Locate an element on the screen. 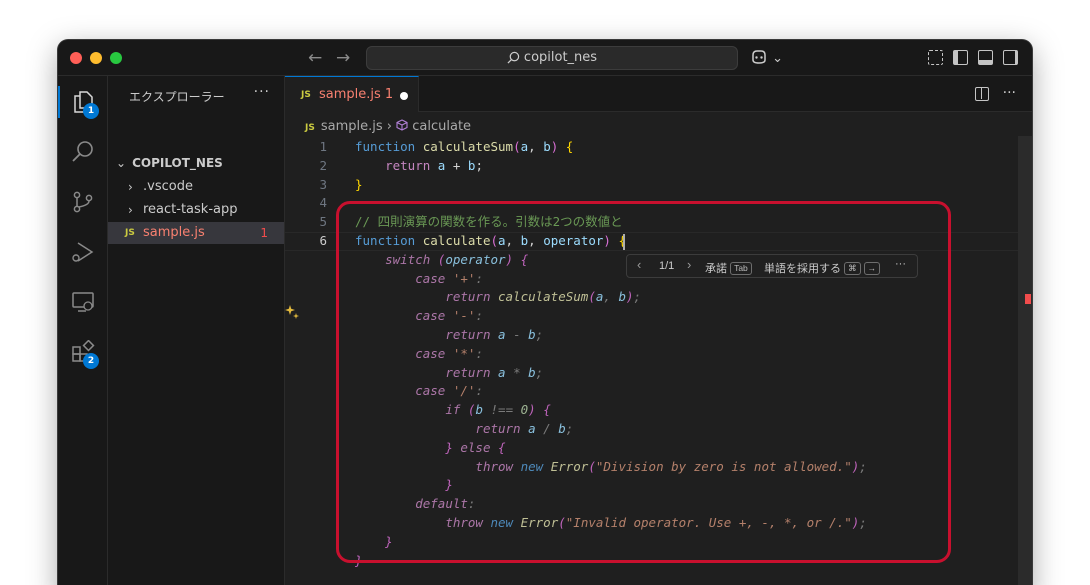 The width and height of the screenshot is (1090, 585). explorer-icon: 1 is located at coordinates (85, 104).